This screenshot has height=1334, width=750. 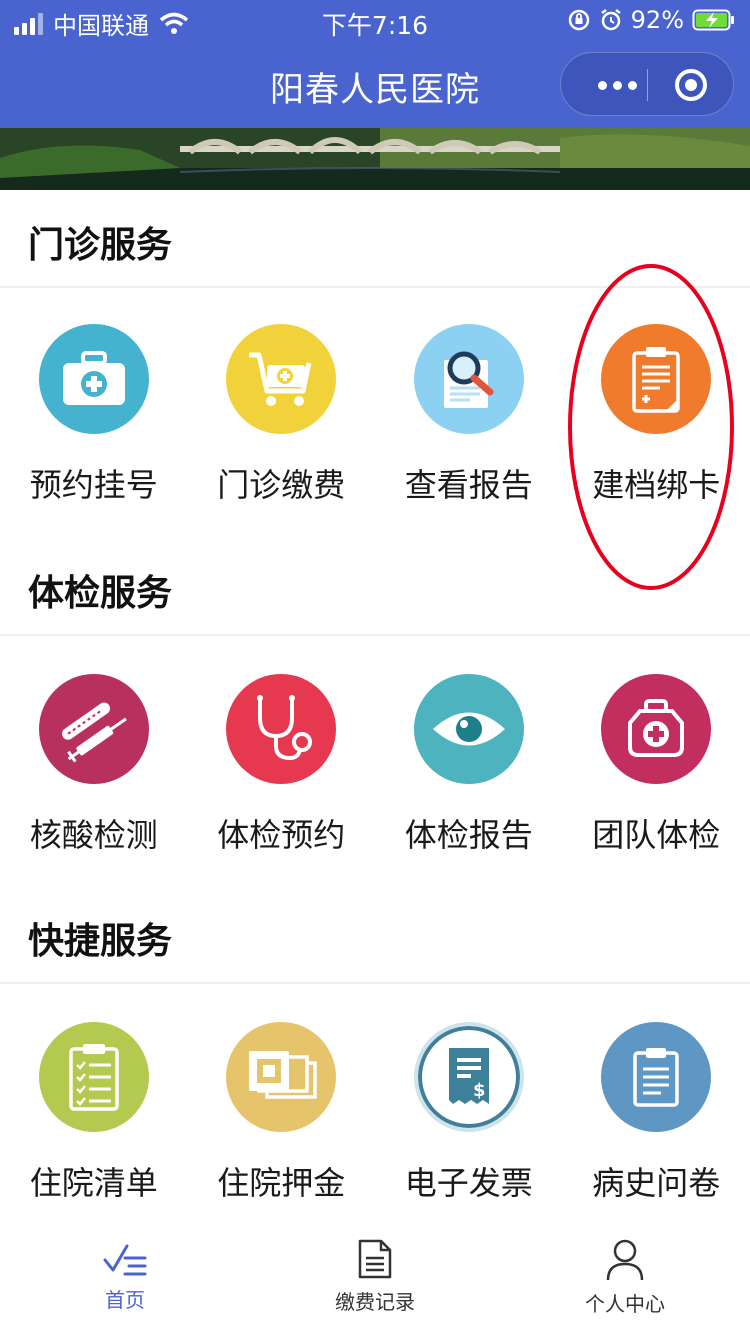 I want to click on checkup-grid: 核酸检测 体检预约 体检报告 团队体检, so click(x=375, y=765).